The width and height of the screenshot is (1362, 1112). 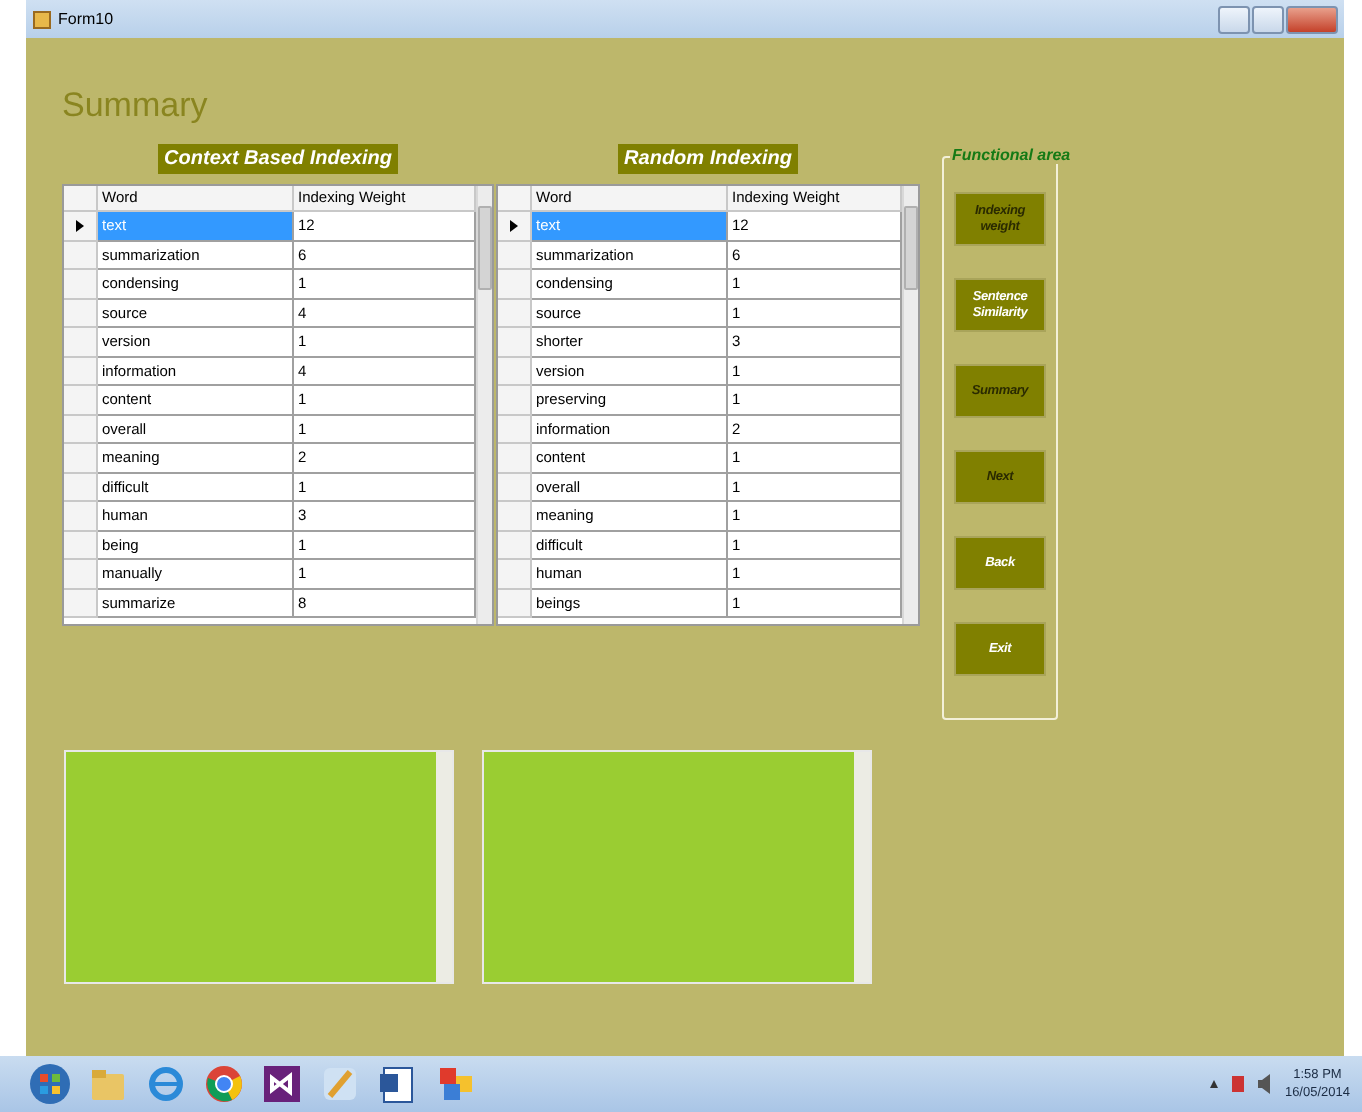 What do you see at coordinates (50, 1084) in the screenshot?
I see `start-orb-icon` at bounding box center [50, 1084].